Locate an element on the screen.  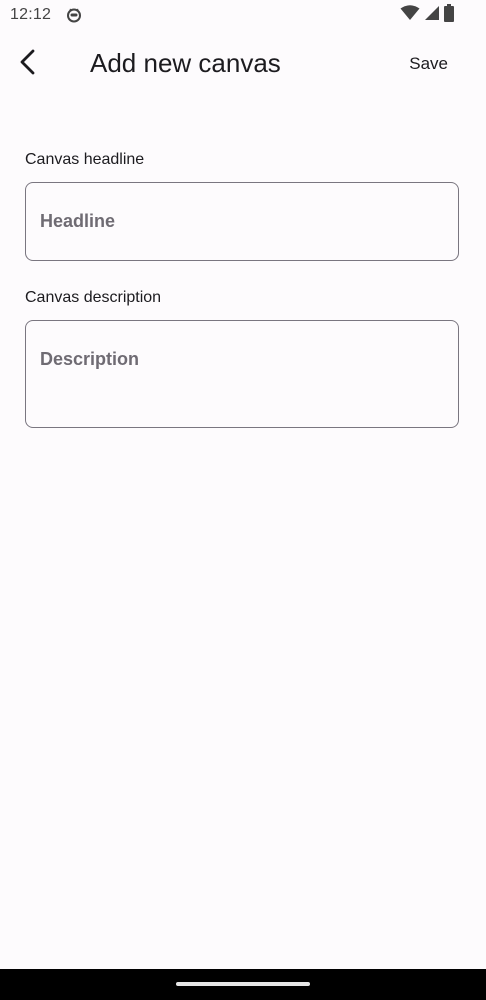
headline-label: Canvas headline is located at coordinates (85, 159).